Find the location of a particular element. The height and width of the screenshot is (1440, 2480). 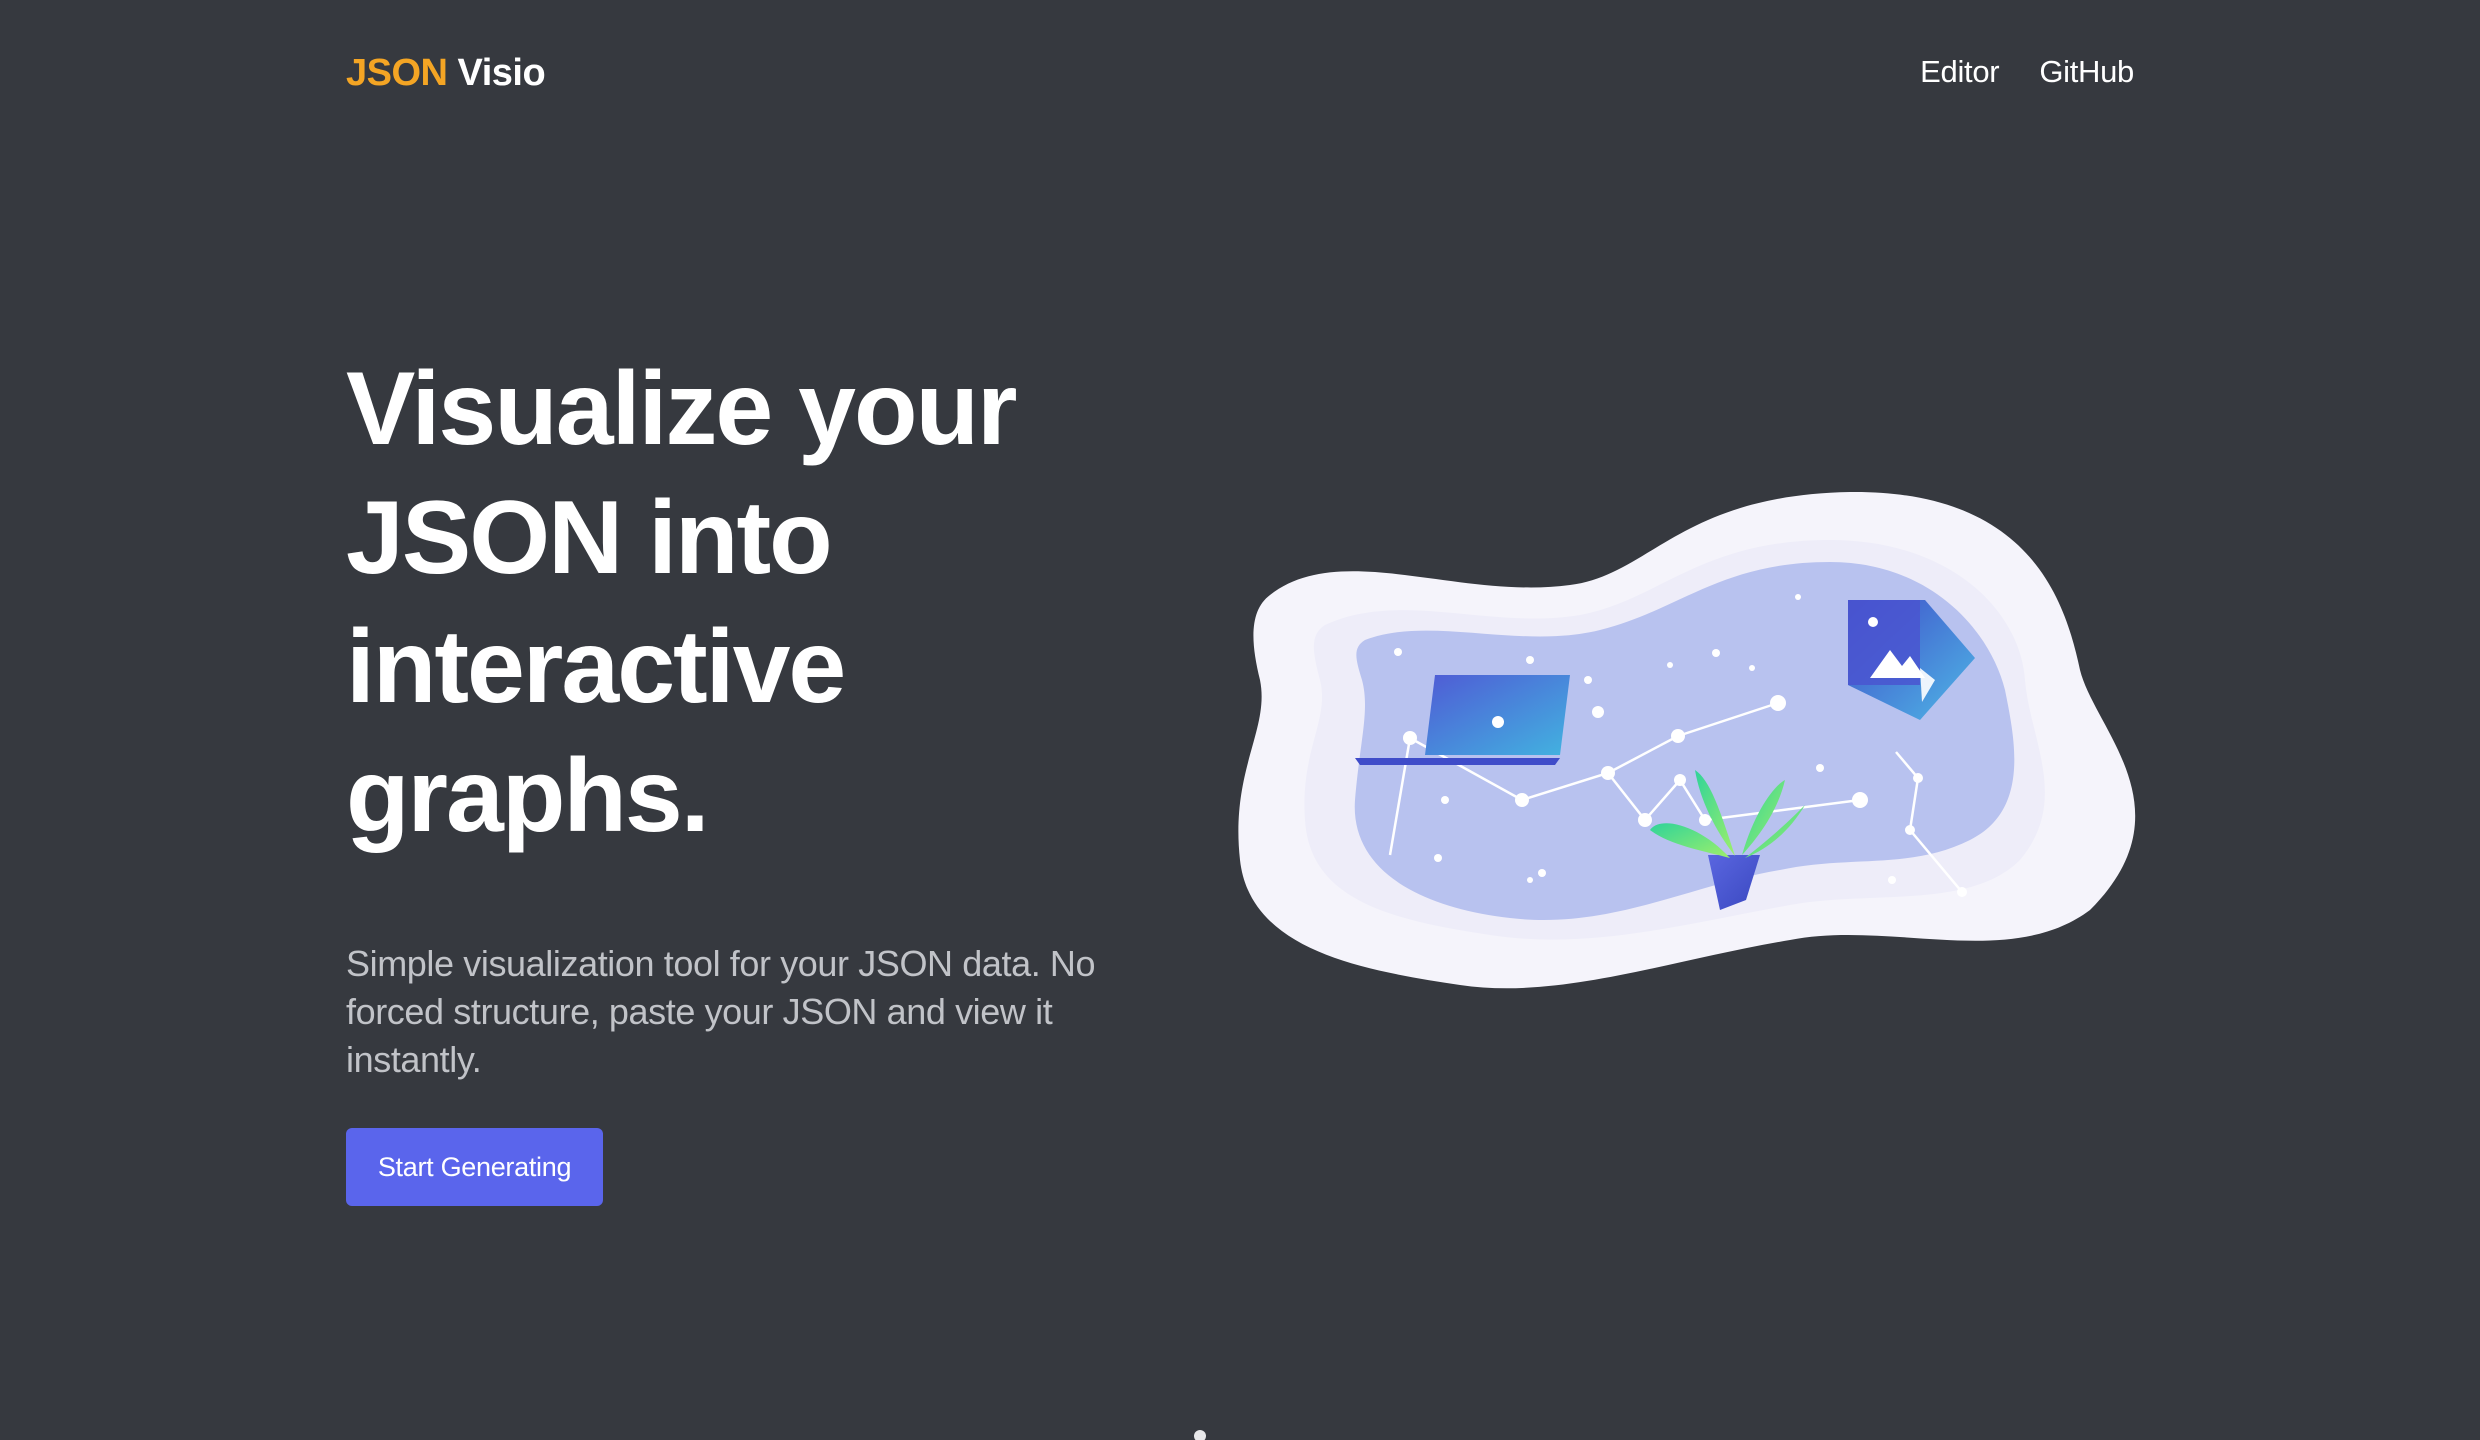

nav-link-editor: Editor is located at coordinates (1959, 72).